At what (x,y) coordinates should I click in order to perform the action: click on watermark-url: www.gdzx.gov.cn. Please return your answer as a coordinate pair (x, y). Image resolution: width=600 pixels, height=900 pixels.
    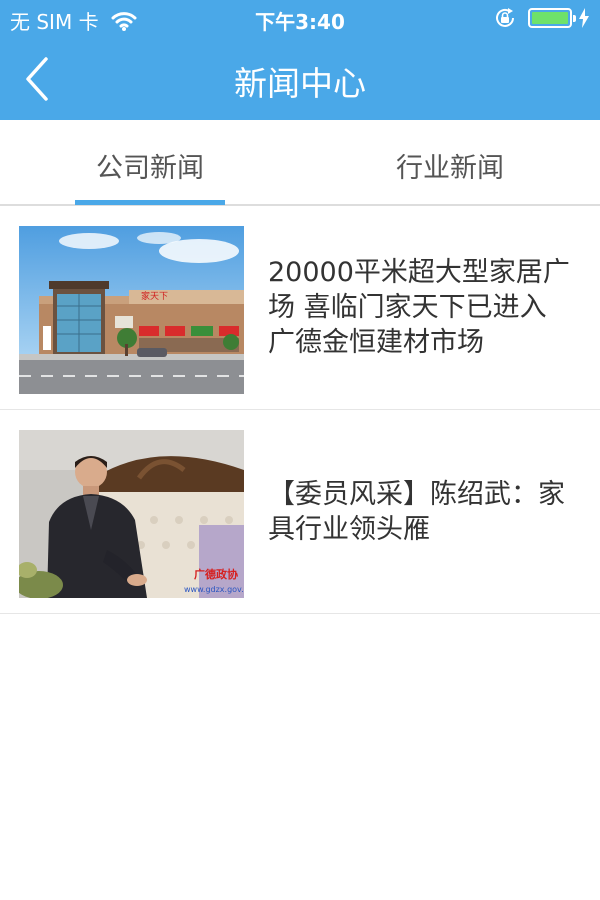
    Looking at the image, I should click on (214, 589).